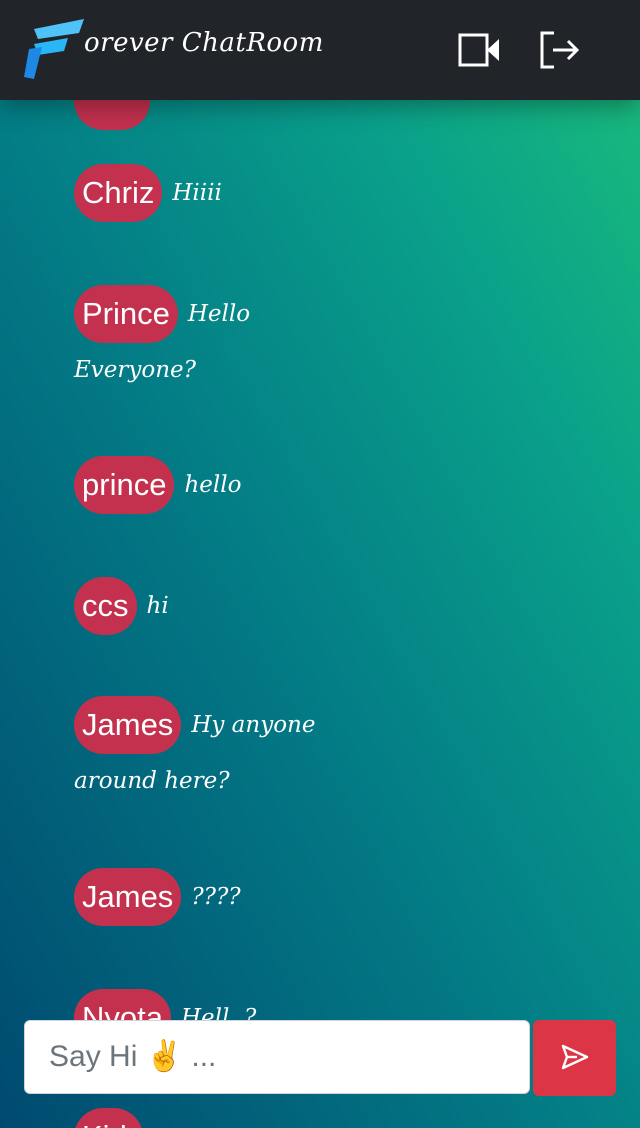 This screenshot has width=640, height=1128. I want to click on message-item: ccs hi, so click(224, 606).